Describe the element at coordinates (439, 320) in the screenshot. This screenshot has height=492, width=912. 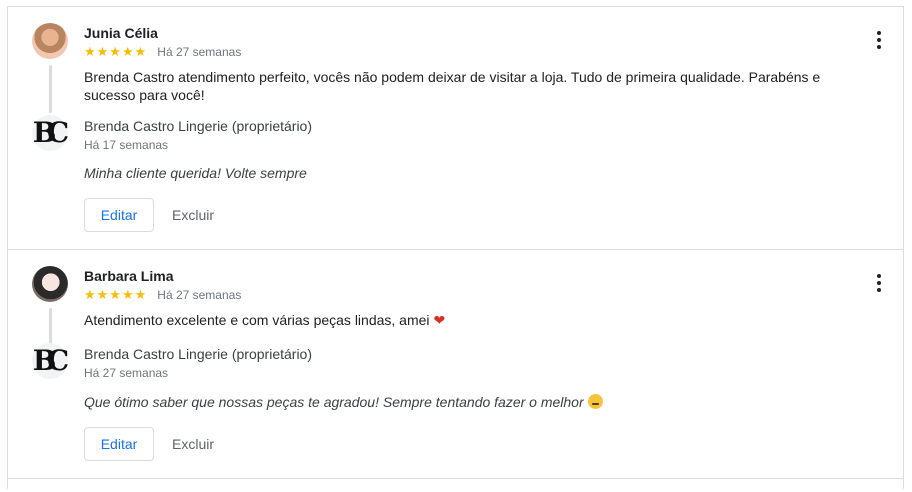
I see `heart-icon: ❤` at that location.